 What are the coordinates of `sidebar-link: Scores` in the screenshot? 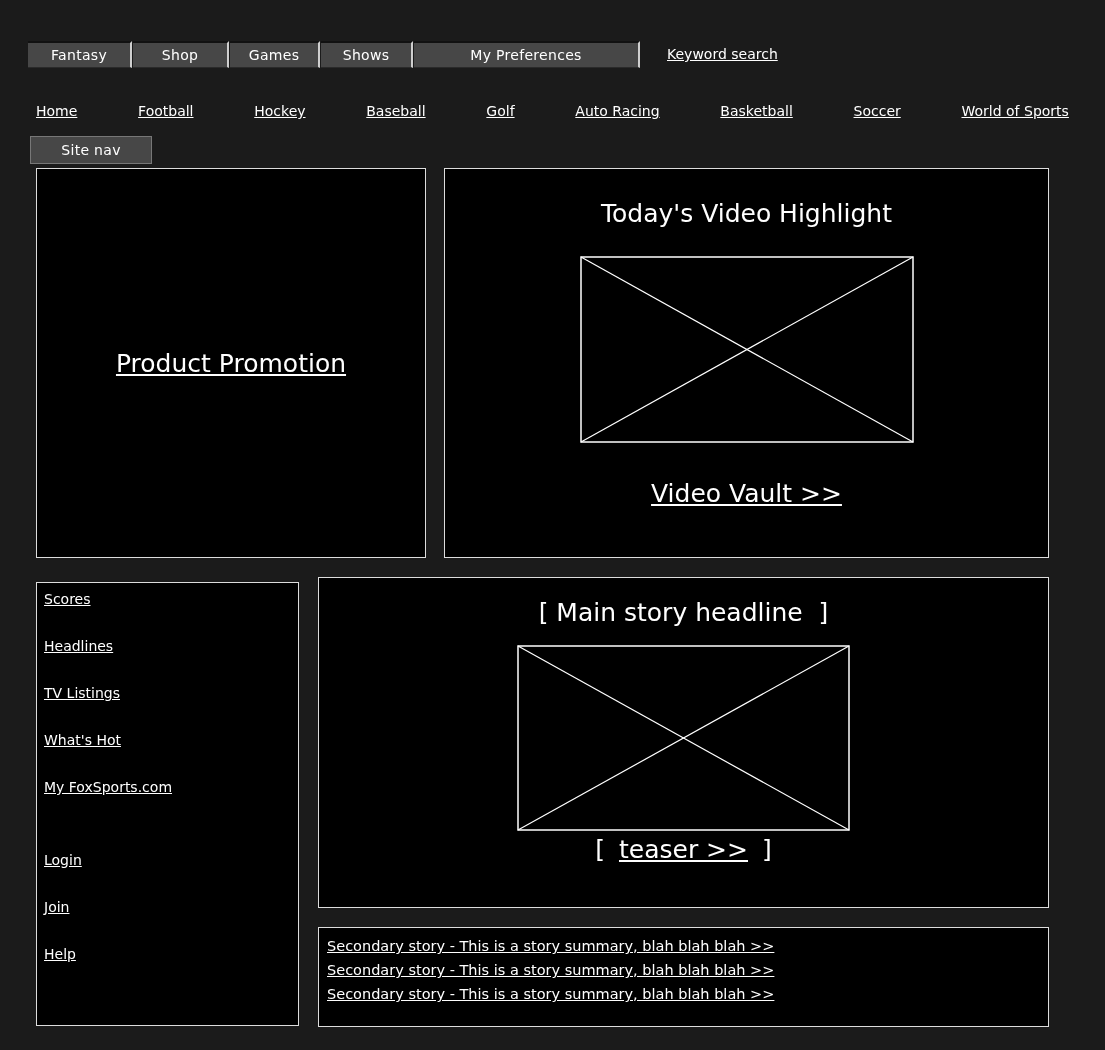 It's located at (67, 599).